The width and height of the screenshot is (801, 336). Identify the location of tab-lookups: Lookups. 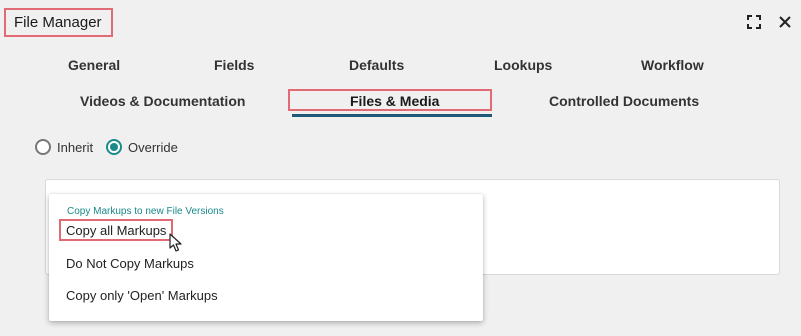
(523, 65).